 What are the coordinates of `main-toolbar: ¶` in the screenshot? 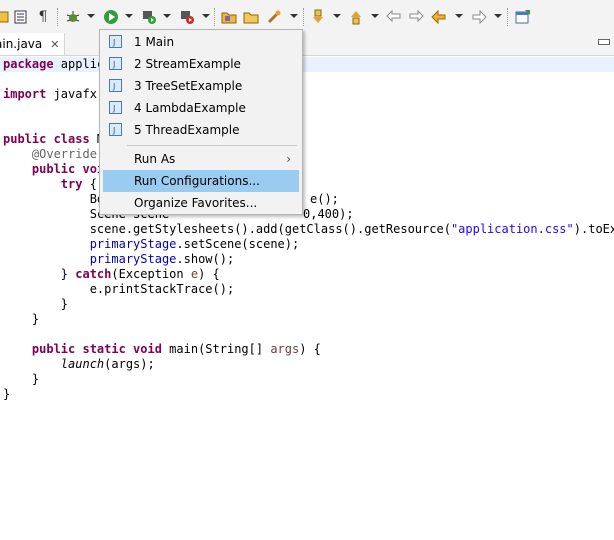 It's located at (307, 16).